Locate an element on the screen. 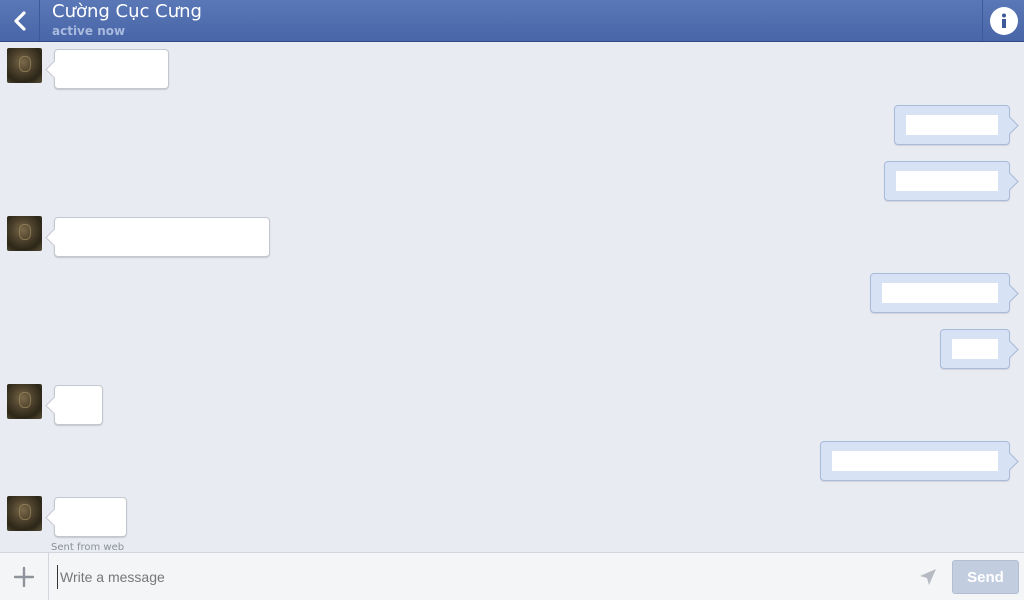 The height and width of the screenshot is (600, 1024). attach-button is located at coordinates (24, 576).